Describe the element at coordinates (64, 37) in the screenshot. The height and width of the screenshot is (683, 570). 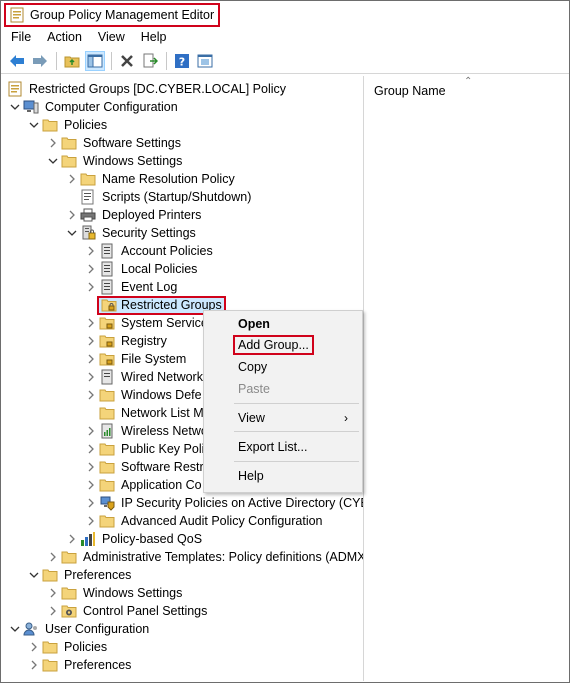
I see `menu-action: Action` at that location.